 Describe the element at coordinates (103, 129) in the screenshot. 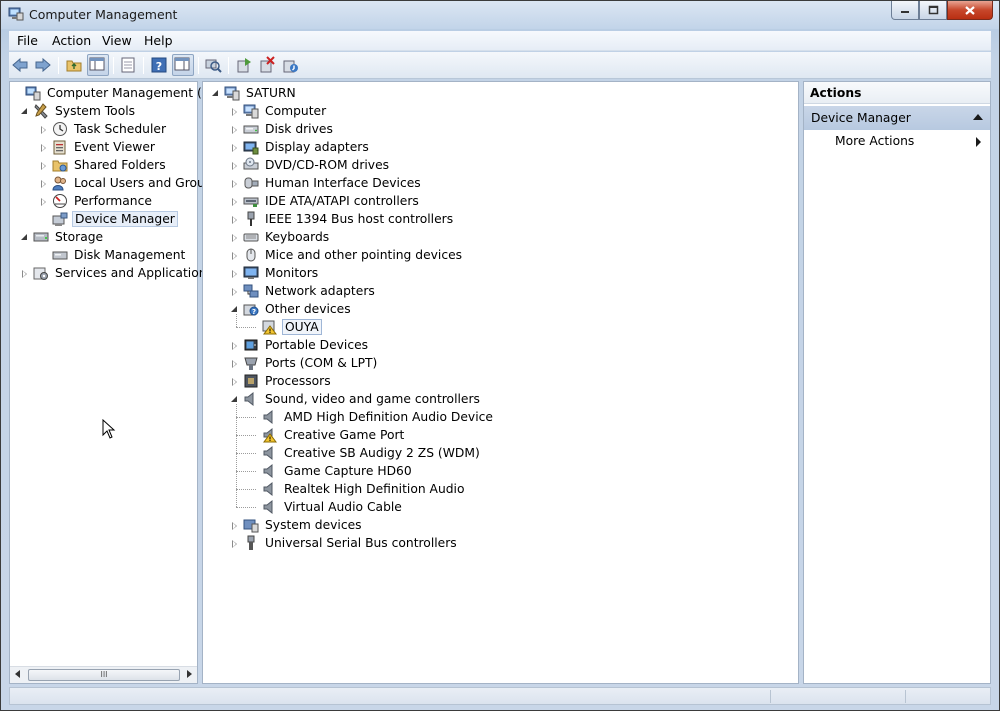

I see `console-tree-item-2: Task Scheduler` at that location.